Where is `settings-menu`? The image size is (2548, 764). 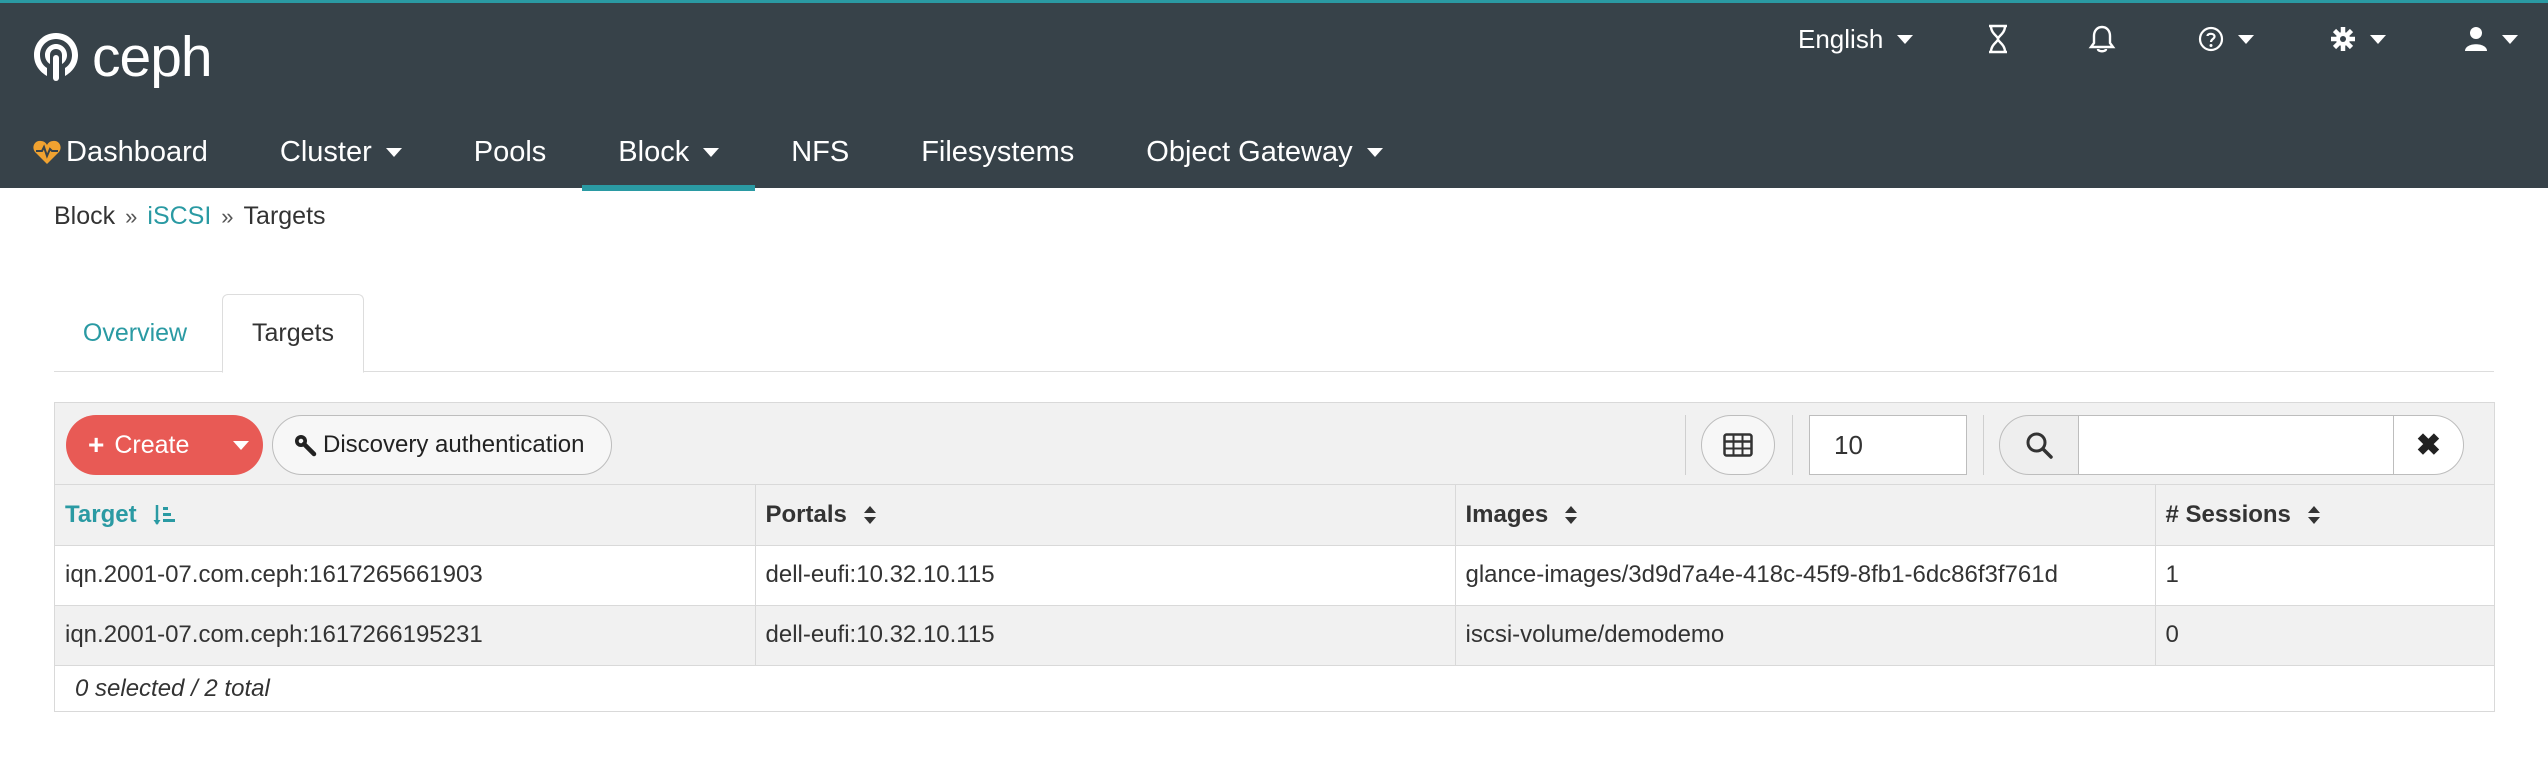
settings-menu is located at coordinates (2358, 39).